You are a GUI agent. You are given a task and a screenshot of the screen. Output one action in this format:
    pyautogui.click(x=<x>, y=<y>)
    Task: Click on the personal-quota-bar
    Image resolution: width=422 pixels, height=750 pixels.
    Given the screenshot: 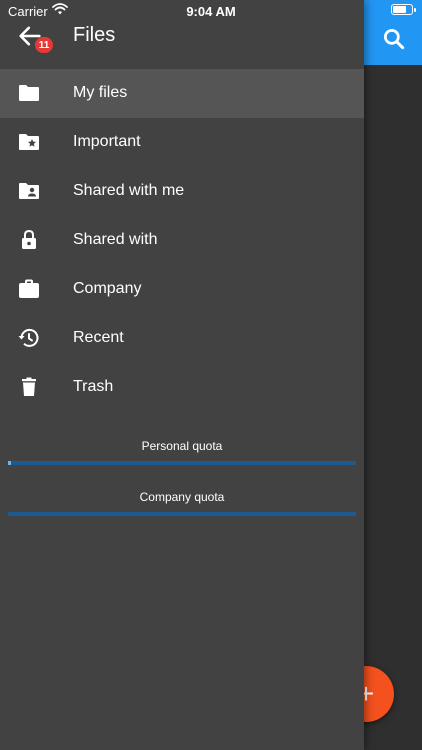 What is the action you would take?
    pyautogui.click(x=182, y=463)
    